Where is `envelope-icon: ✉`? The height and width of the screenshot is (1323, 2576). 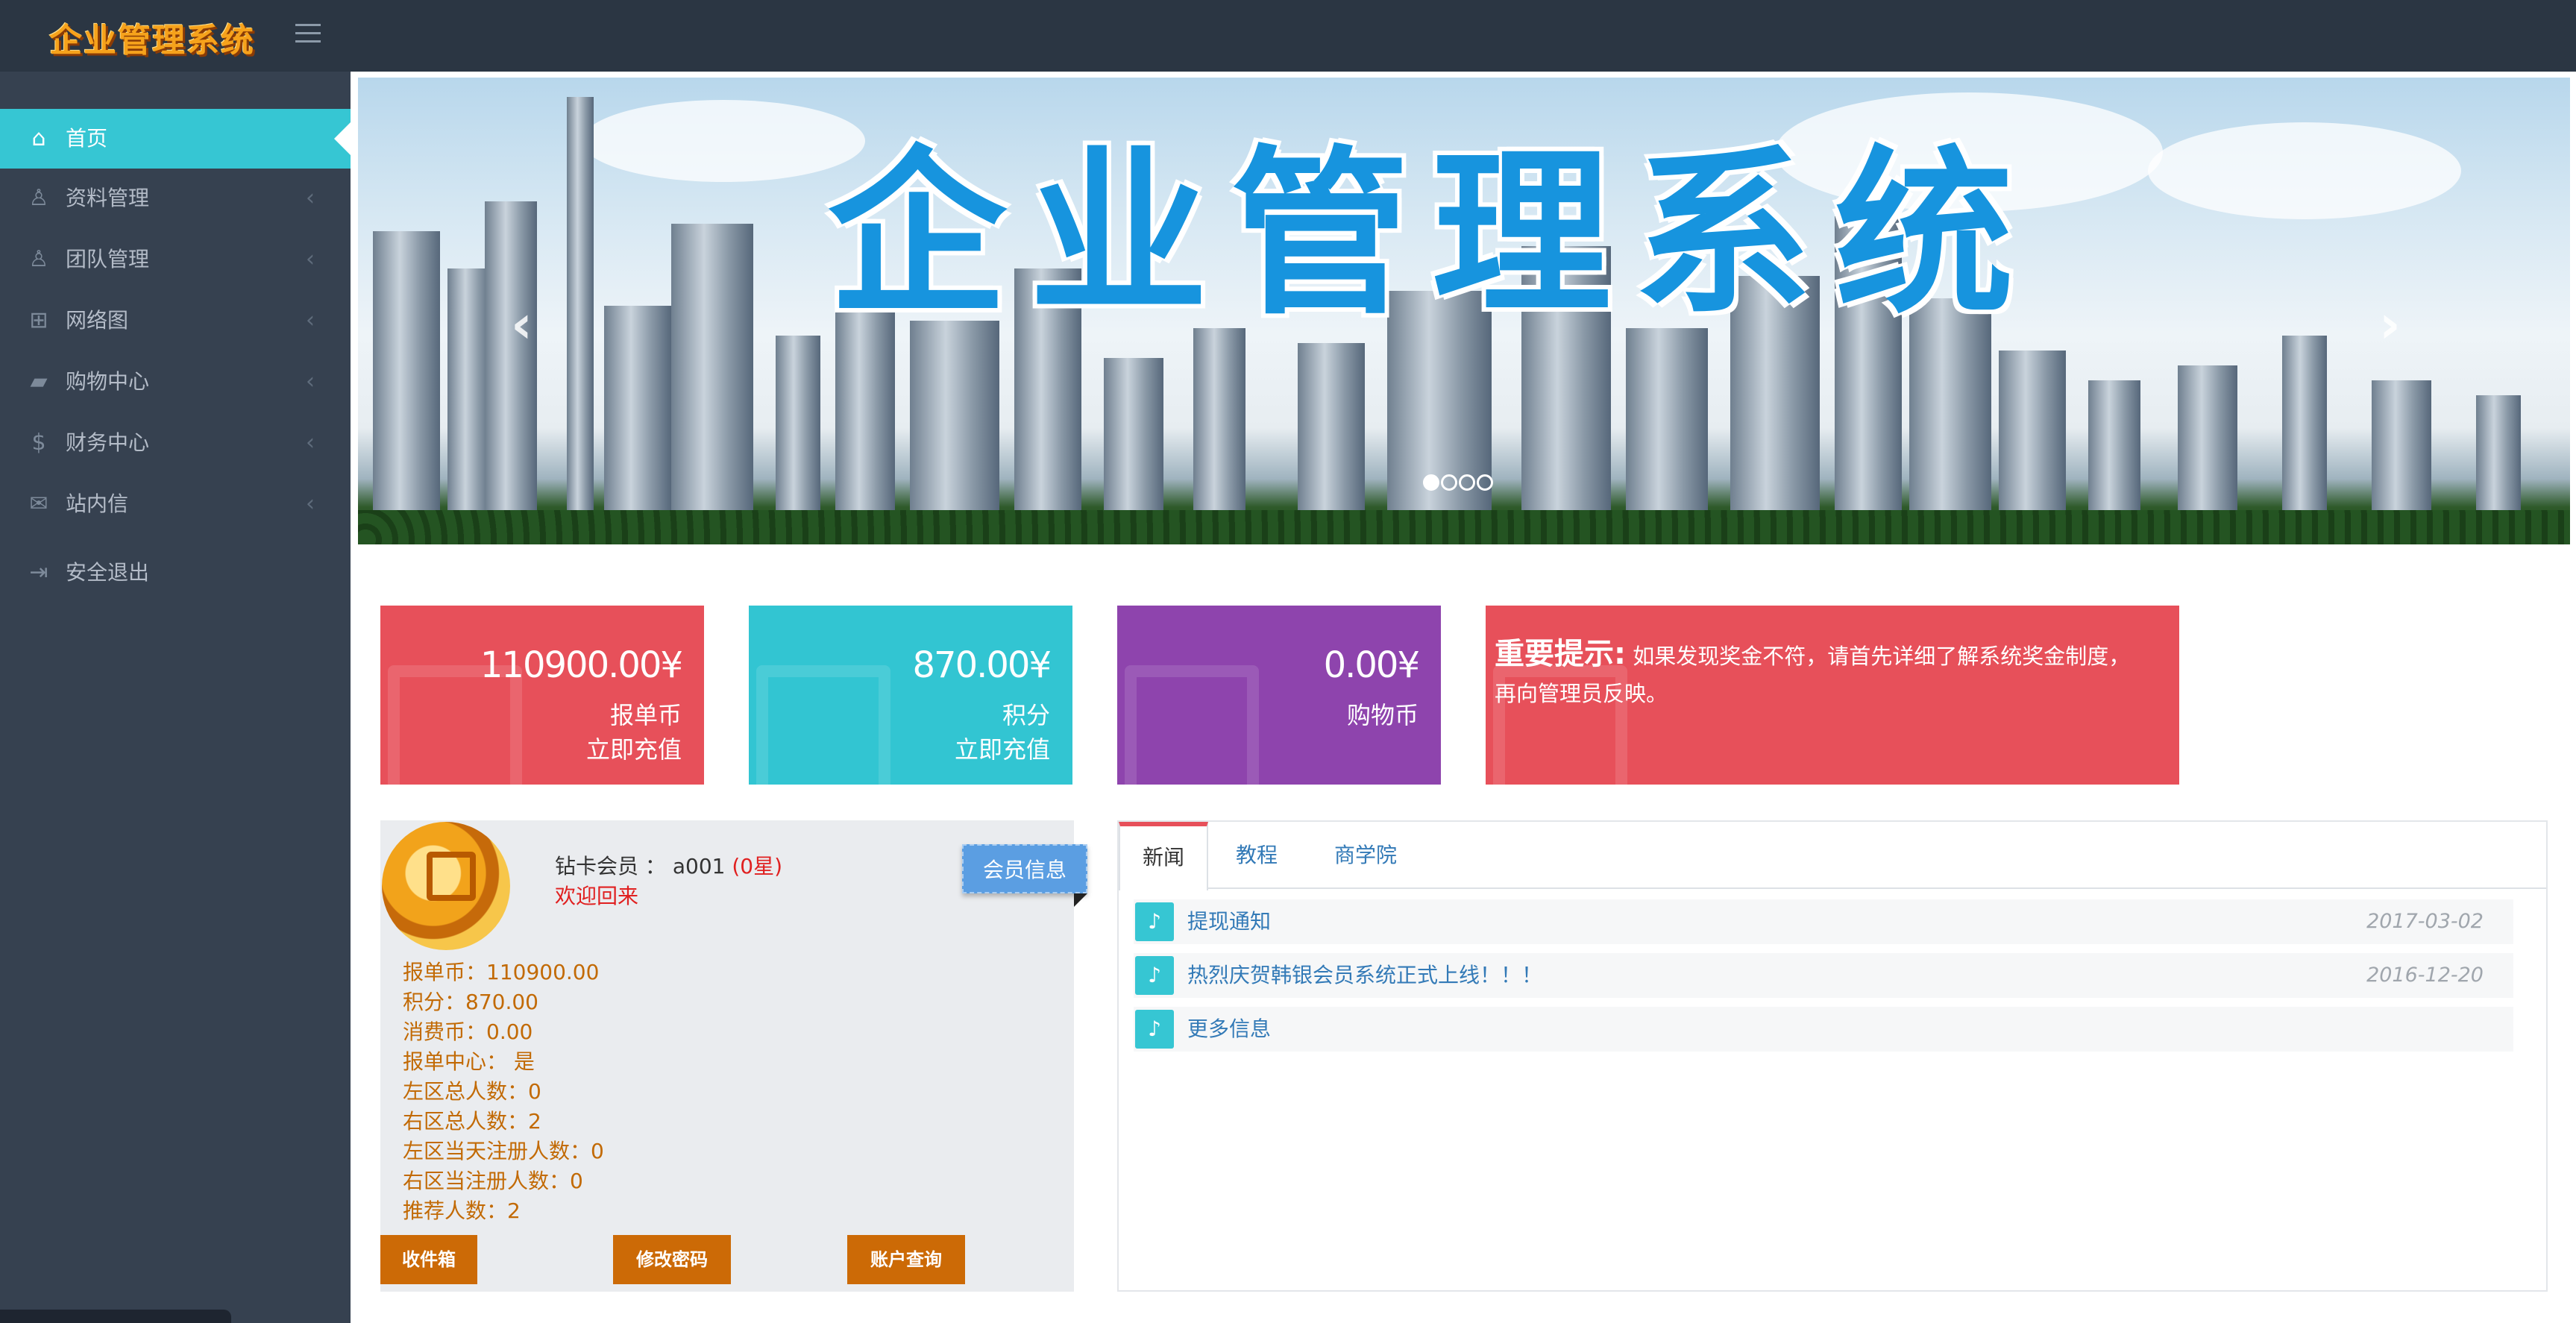 envelope-icon: ✉ is located at coordinates (39, 504).